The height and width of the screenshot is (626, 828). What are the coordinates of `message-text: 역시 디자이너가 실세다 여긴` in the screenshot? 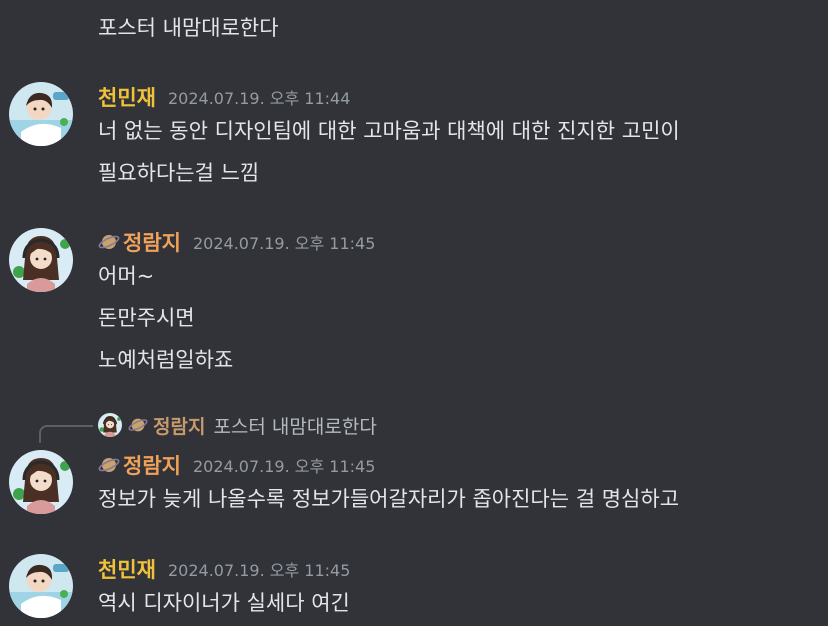 It's located at (224, 603).